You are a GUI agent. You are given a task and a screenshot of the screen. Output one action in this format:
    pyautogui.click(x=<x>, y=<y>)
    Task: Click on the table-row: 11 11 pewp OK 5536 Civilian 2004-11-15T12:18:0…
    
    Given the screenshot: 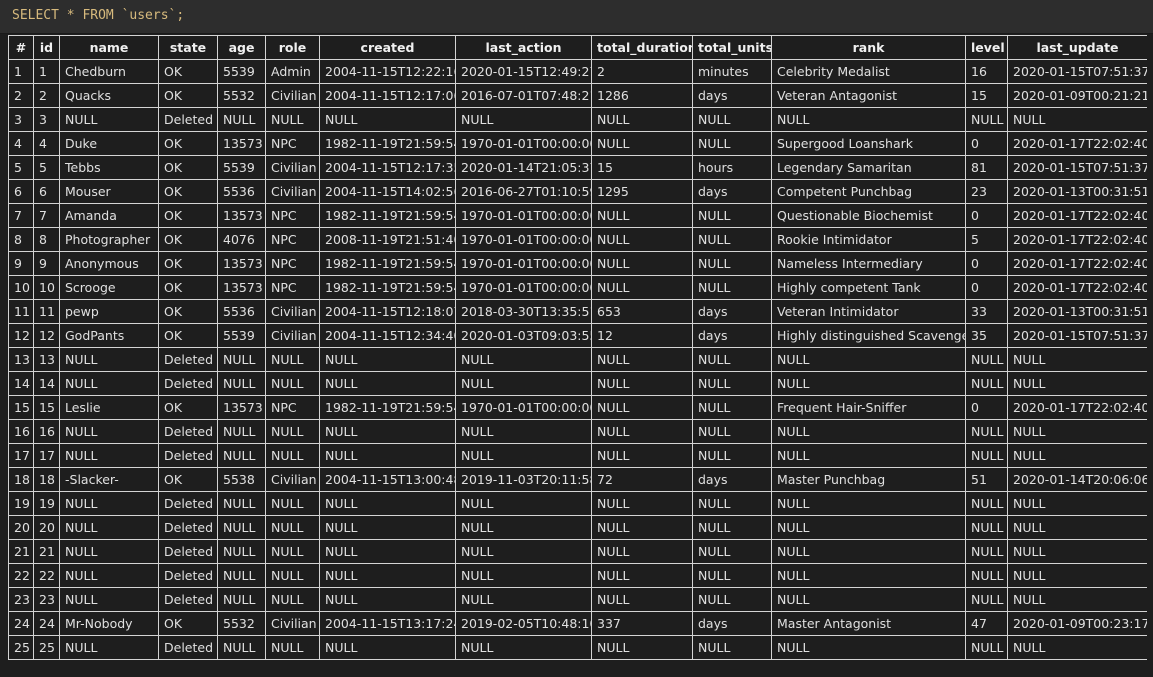 What is the action you would take?
    pyautogui.click(x=577, y=311)
    